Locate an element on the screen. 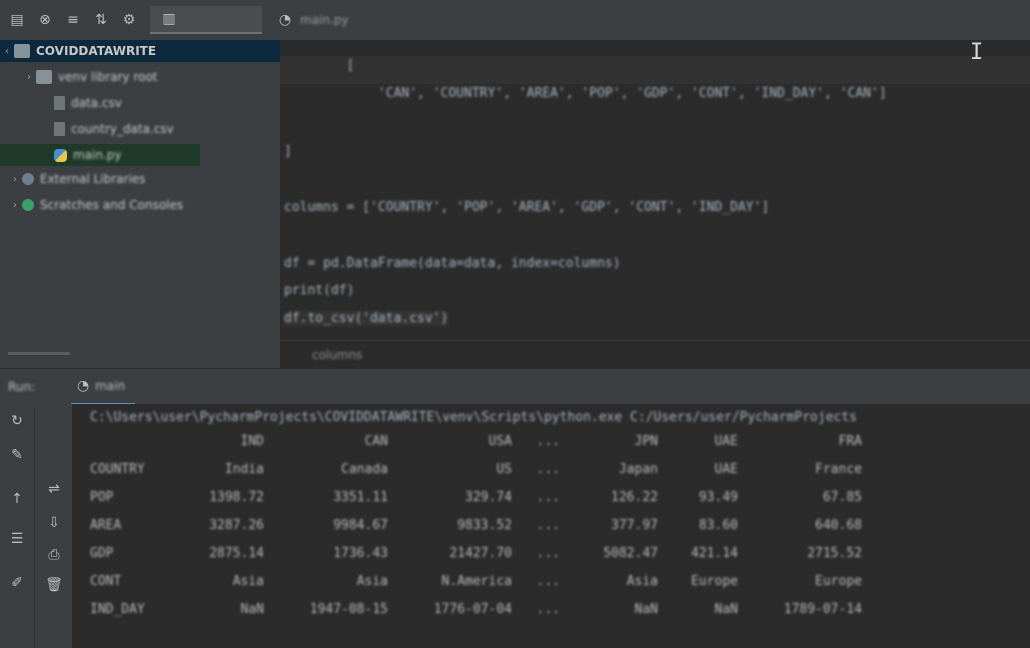 This screenshot has height=648, width=1030. scratch-icon is located at coordinates (28, 205).